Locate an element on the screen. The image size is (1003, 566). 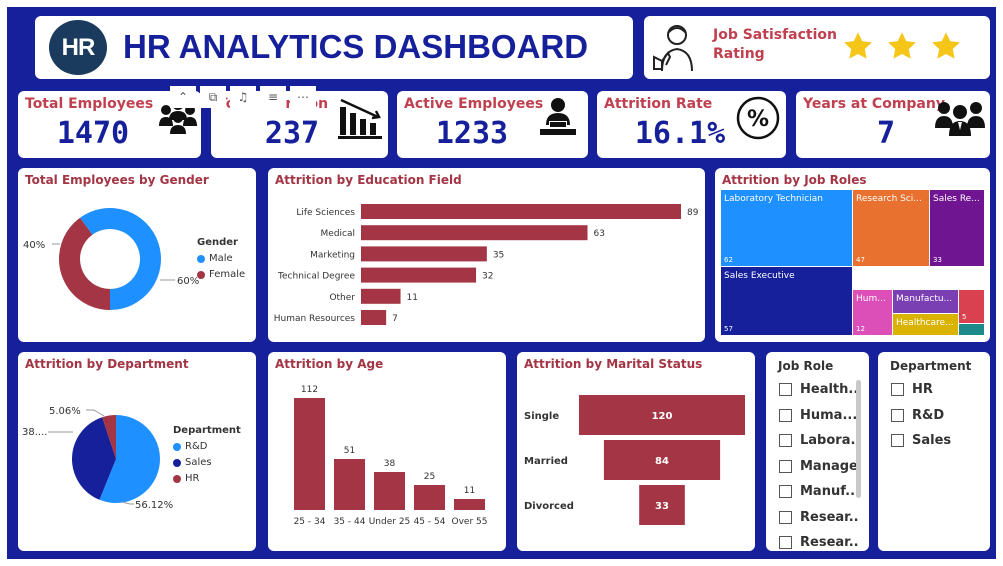
slicer-option: HR is located at coordinates (936, 390).